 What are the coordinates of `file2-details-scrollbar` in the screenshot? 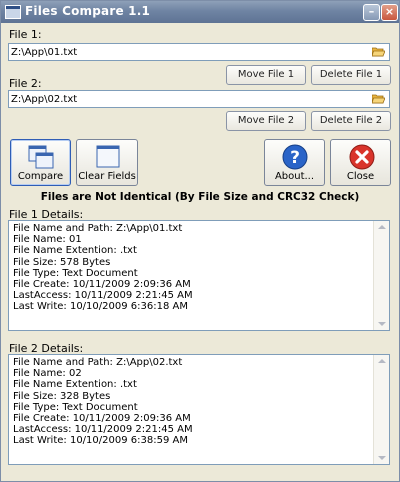 It's located at (381, 409).